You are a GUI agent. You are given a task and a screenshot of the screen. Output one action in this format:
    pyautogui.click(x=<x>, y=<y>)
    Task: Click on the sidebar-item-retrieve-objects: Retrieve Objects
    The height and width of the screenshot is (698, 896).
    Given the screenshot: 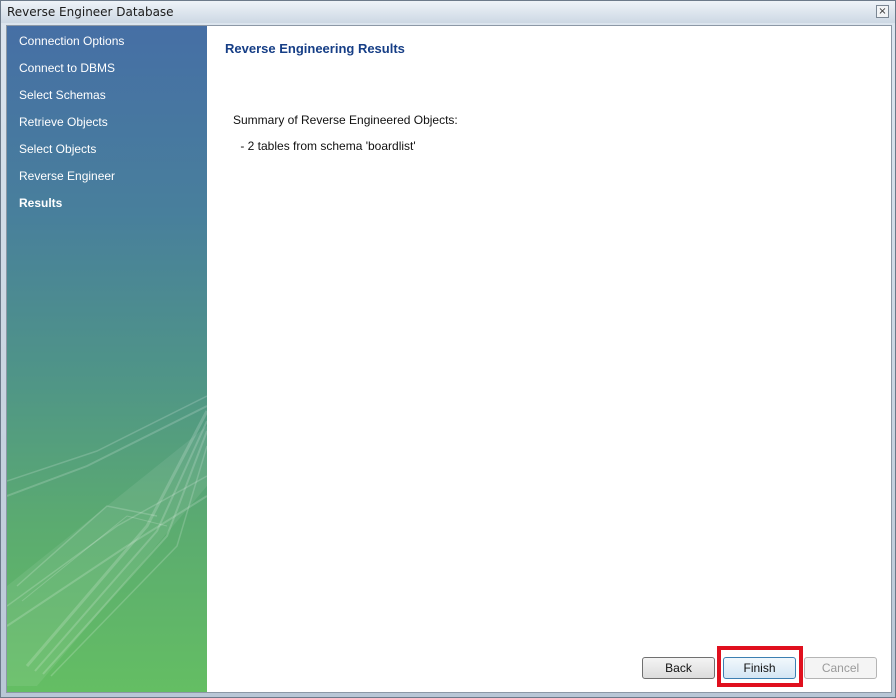 What is the action you would take?
    pyautogui.click(x=63, y=124)
    